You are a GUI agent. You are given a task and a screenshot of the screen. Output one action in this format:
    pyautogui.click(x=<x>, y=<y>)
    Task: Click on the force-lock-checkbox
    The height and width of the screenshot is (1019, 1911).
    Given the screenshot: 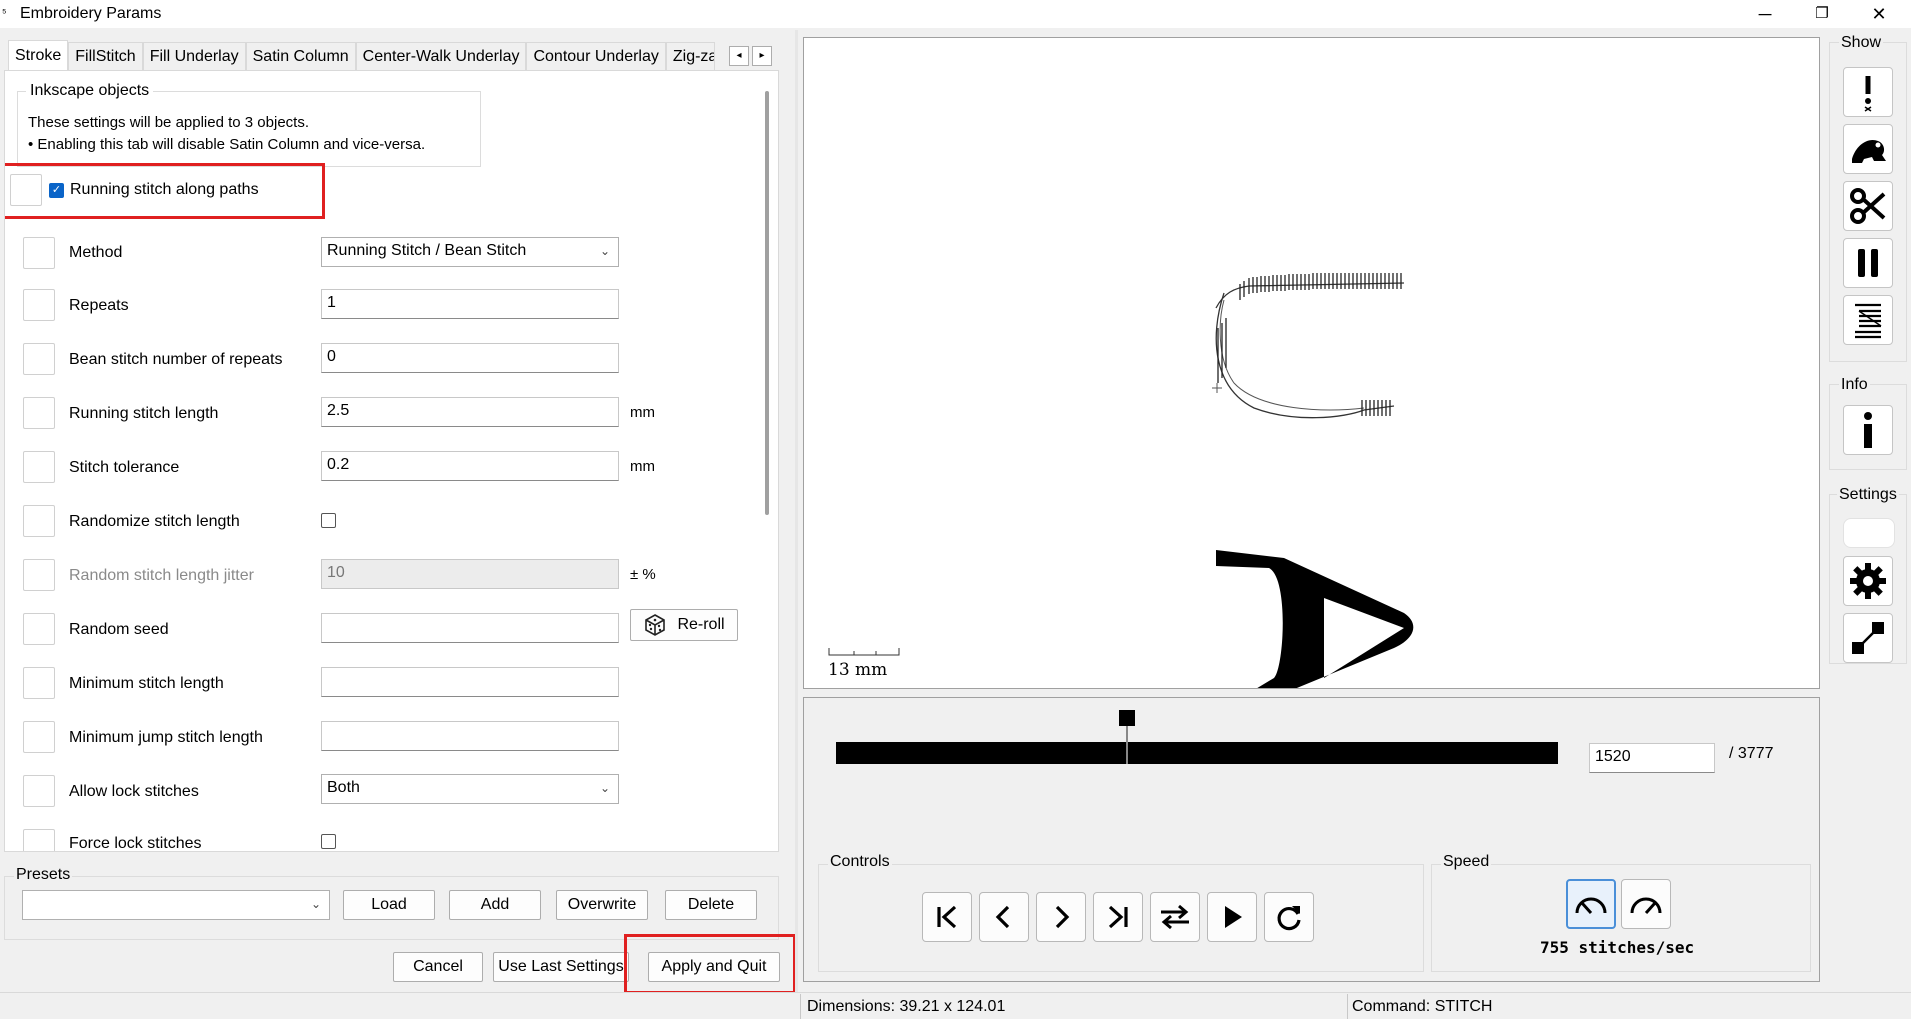 What is the action you would take?
    pyautogui.click(x=328, y=841)
    